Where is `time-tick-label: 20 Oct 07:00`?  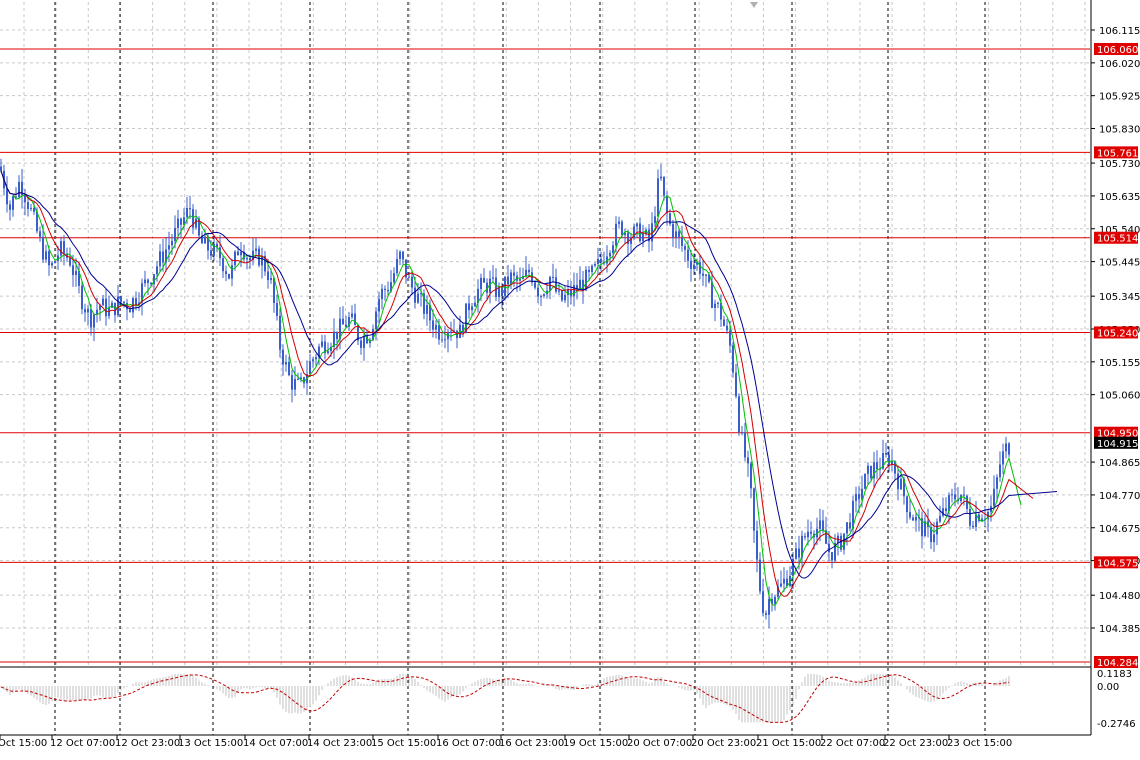 time-tick-label: 20 Oct 07:00 is located at coordinates (659, 743).